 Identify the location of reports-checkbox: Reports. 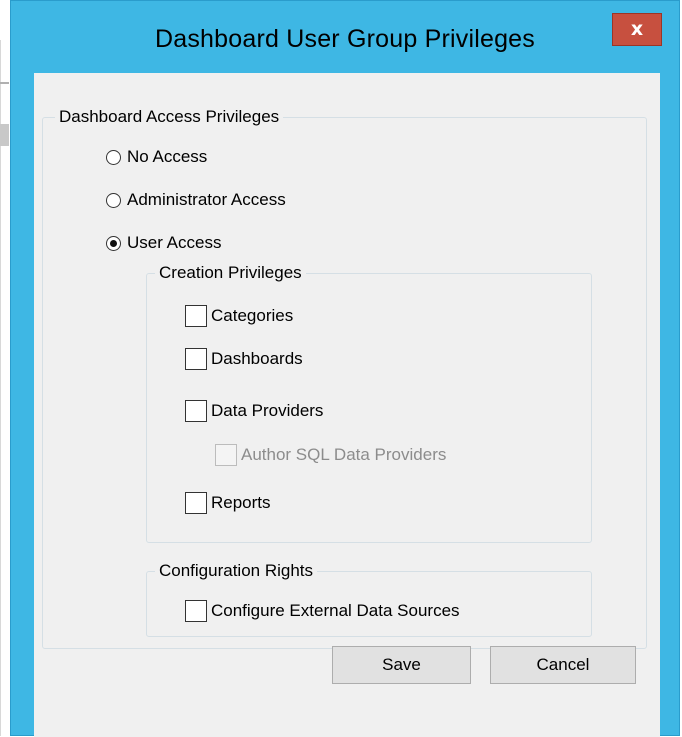
(228, 503).